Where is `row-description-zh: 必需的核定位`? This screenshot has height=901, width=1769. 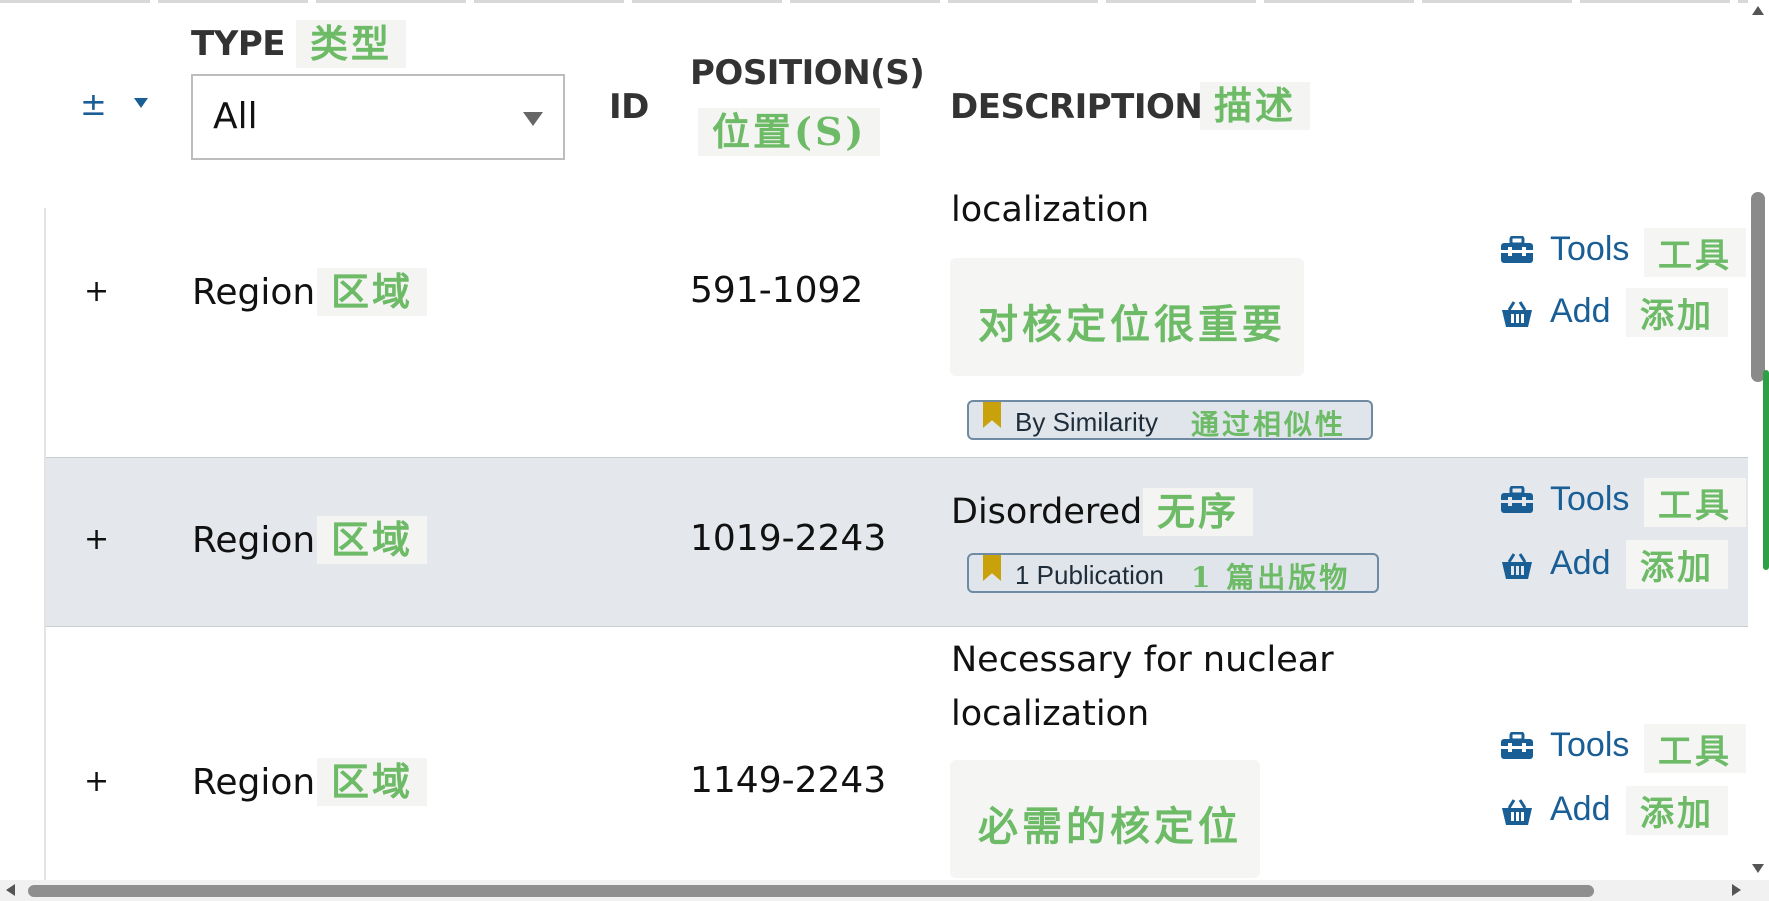
row-description-zh: 必需的核定位 is located at coordinates (1105, 819).